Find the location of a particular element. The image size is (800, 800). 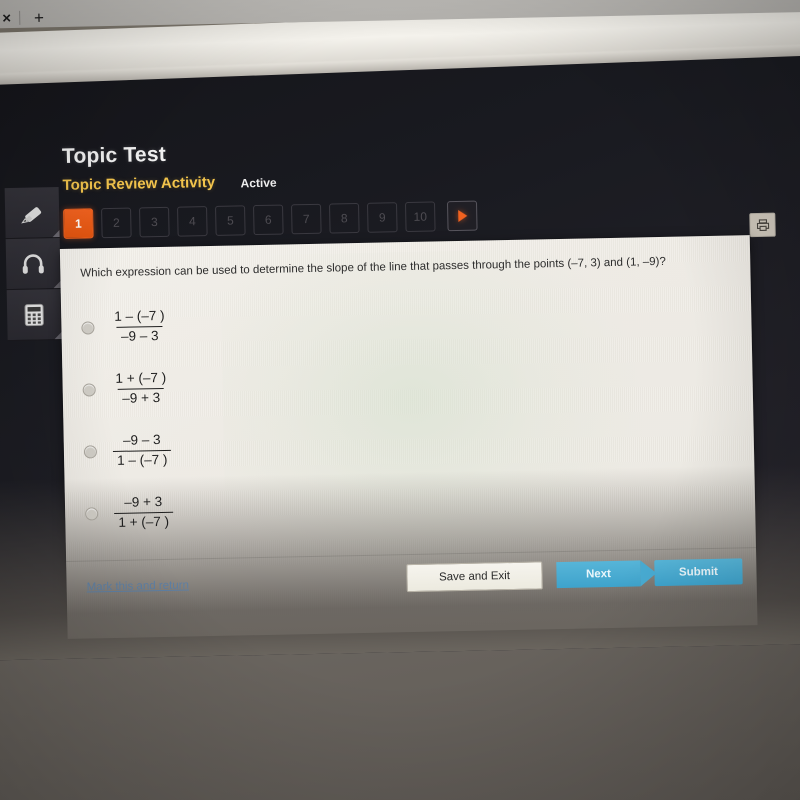

print-icon is located at coordinates (762, 224).